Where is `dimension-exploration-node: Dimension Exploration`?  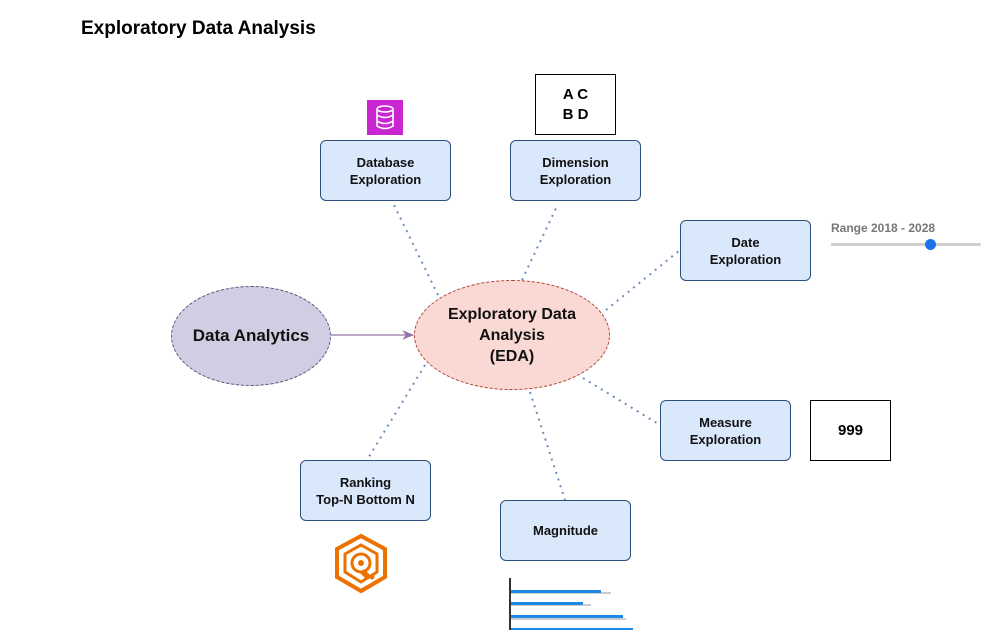 dimension-exploration-node: Dimension Exploration is located at coordinates (575, 170).